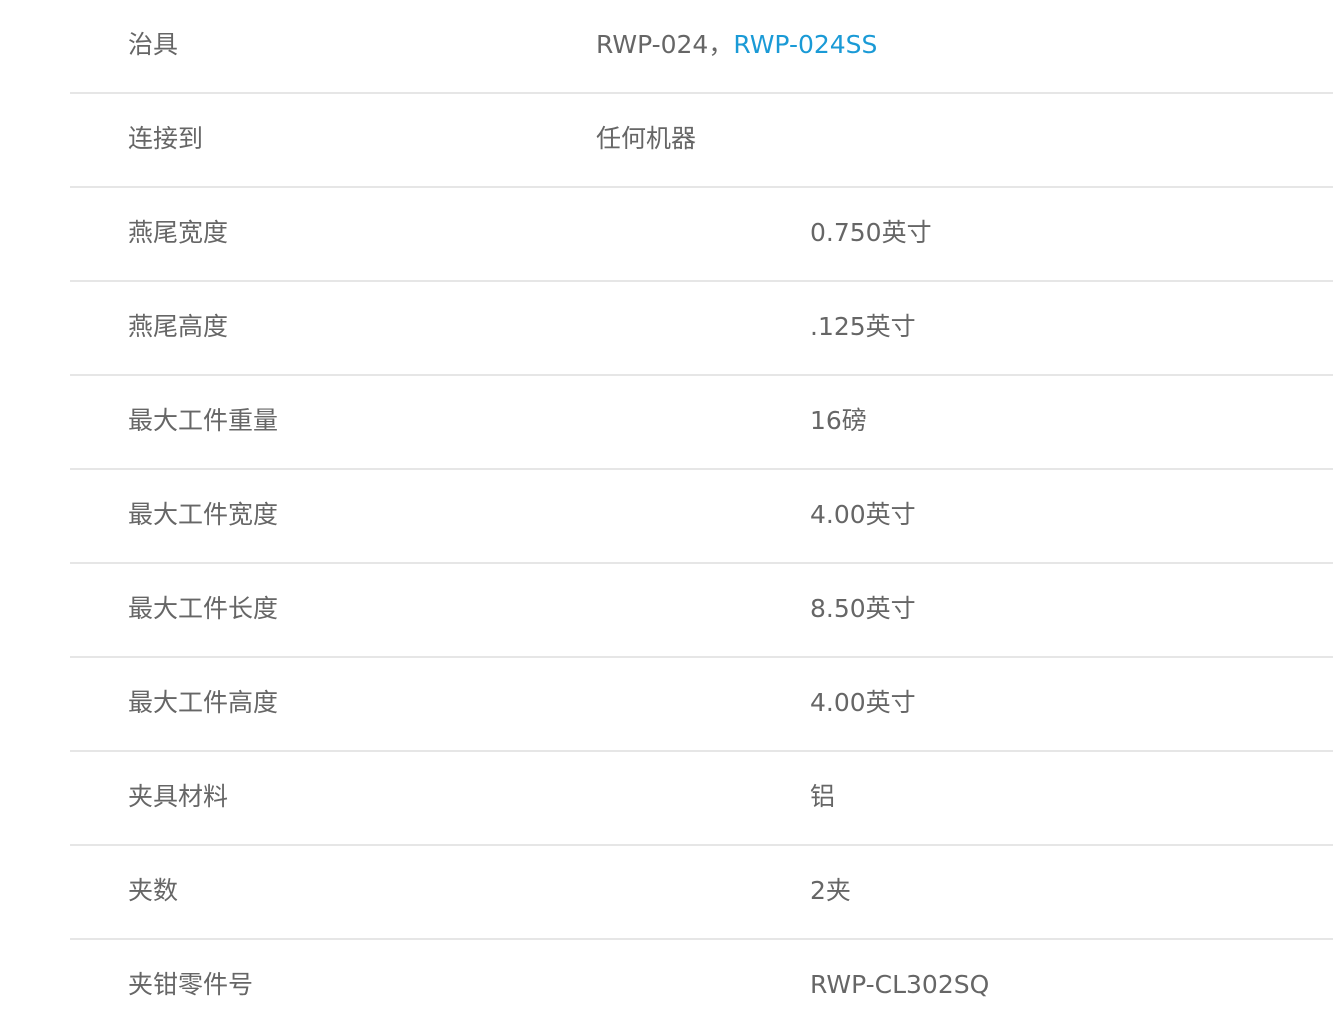  I want to click on spec-label: 夹钳零件号, so click(191, 984).